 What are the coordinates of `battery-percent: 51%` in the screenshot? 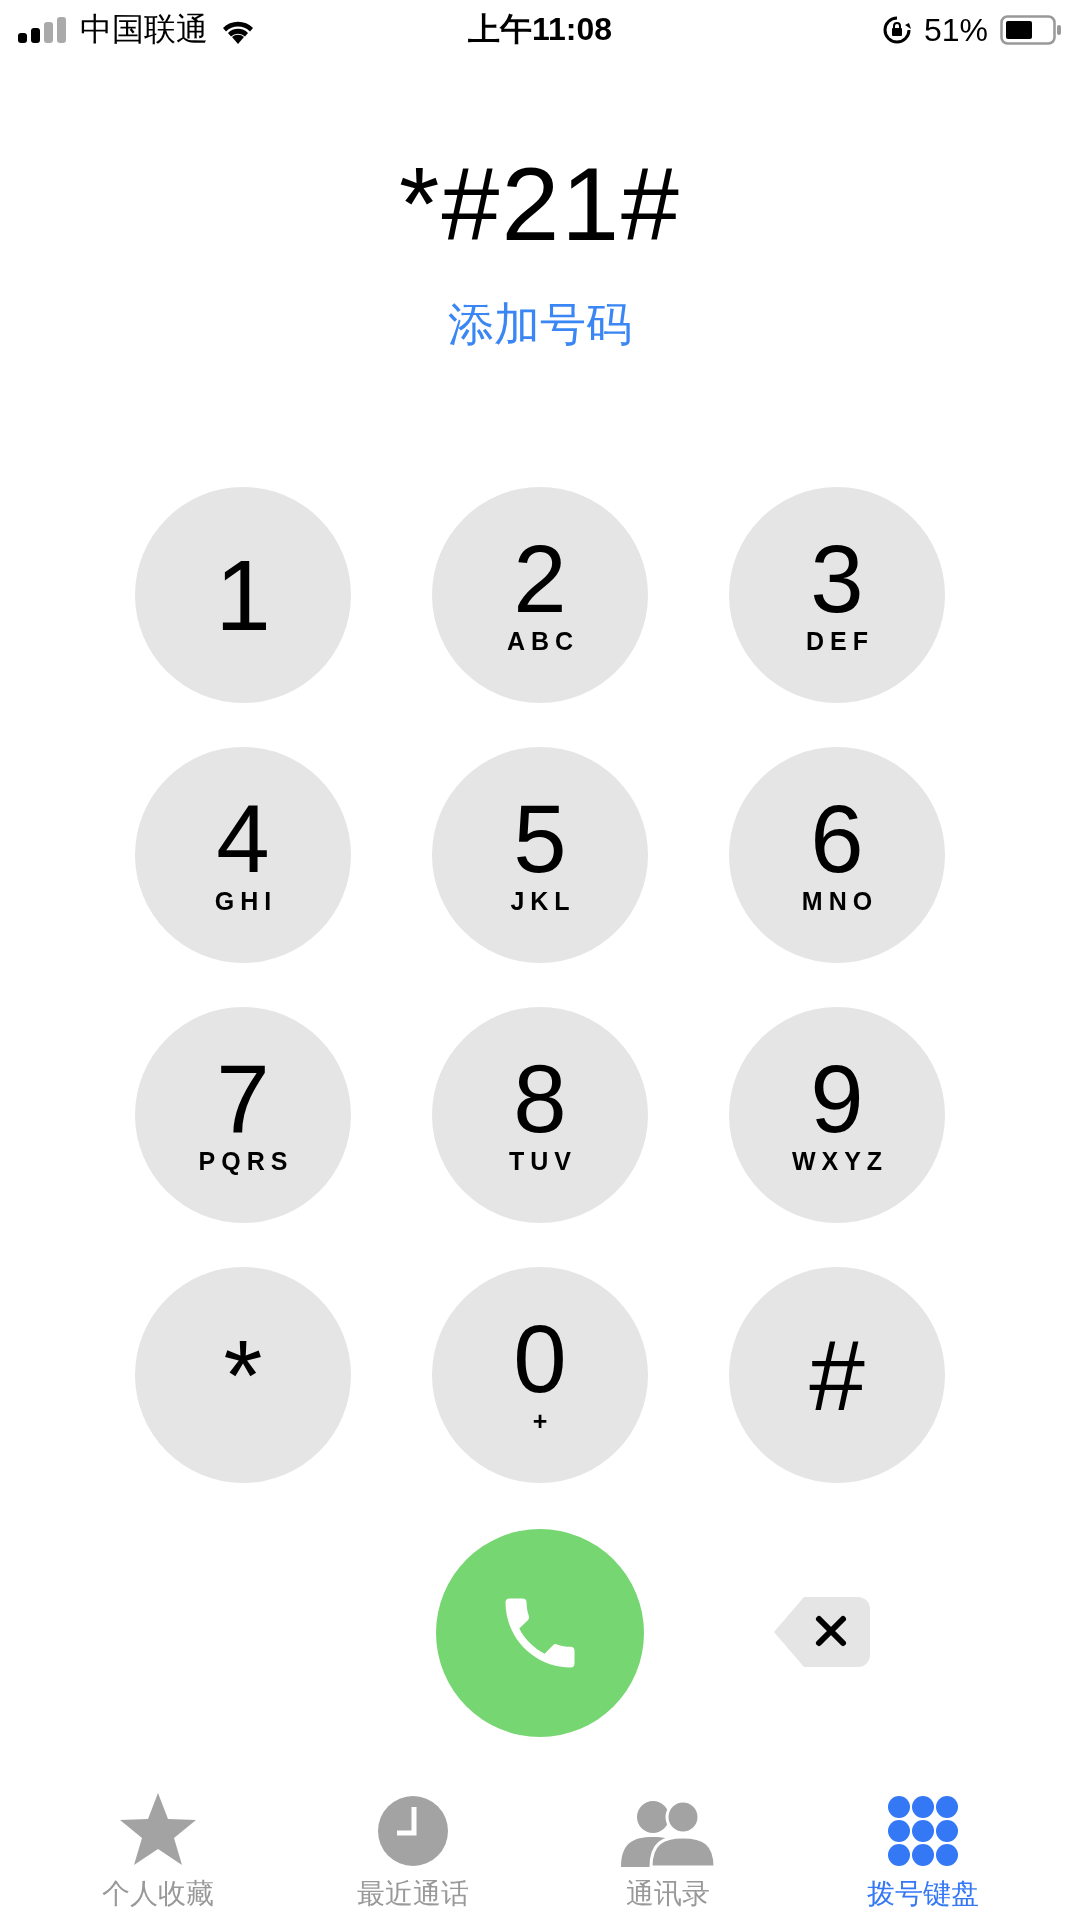 It's located at (955, 30).